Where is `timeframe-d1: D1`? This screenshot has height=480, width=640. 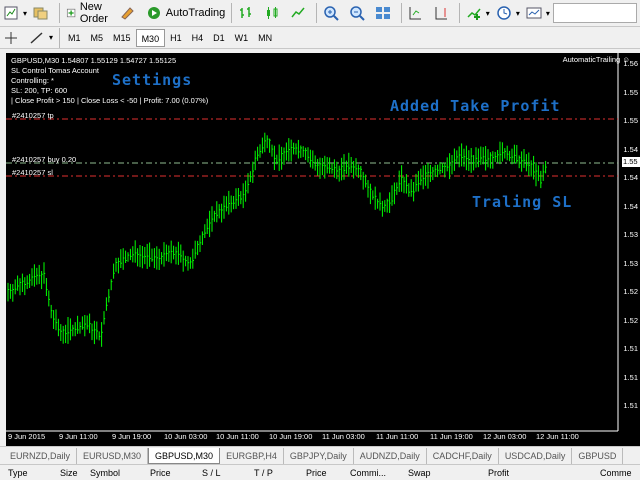 timeframe-d1: D1 is located at coordinates (219, 38).